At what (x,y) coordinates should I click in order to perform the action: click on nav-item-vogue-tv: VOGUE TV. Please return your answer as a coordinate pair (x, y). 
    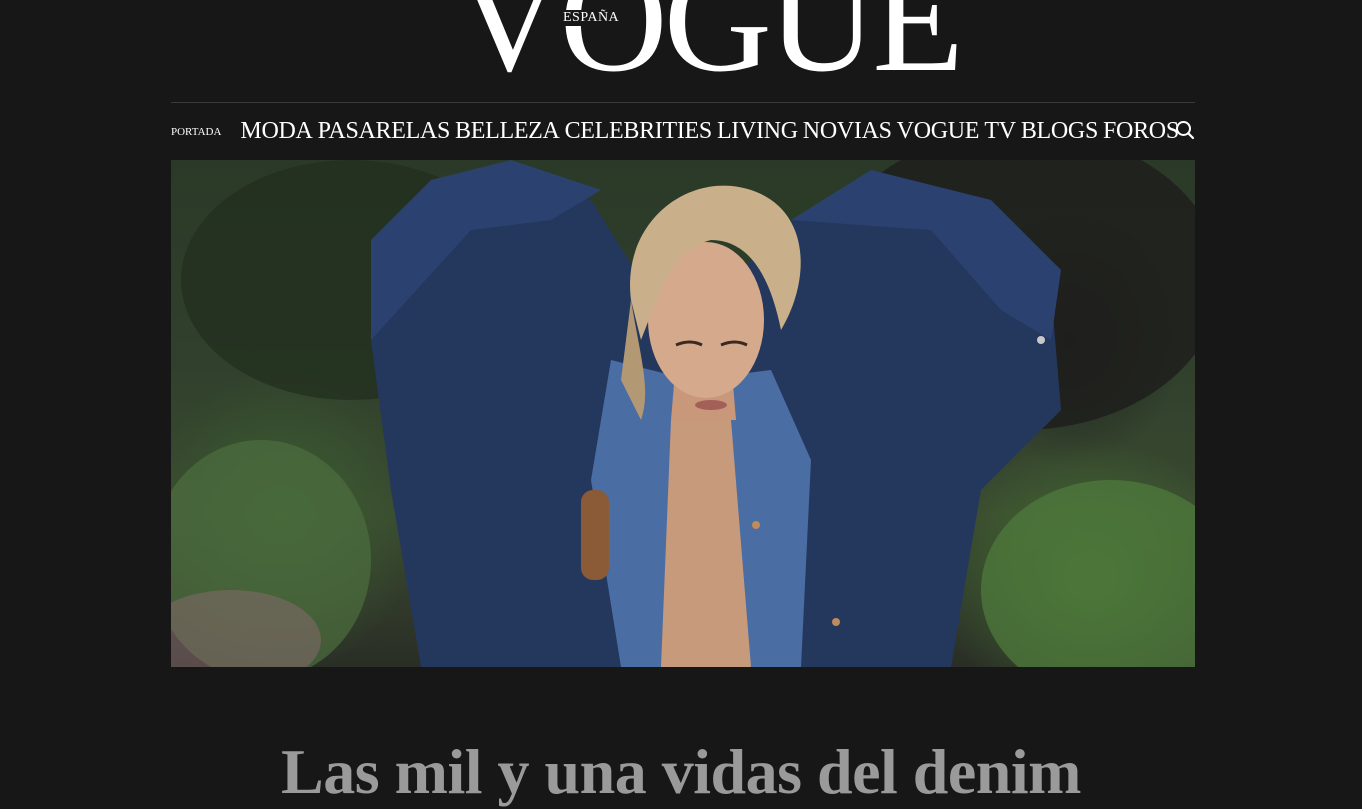
    Looking at the image, I should click on (956, 131).